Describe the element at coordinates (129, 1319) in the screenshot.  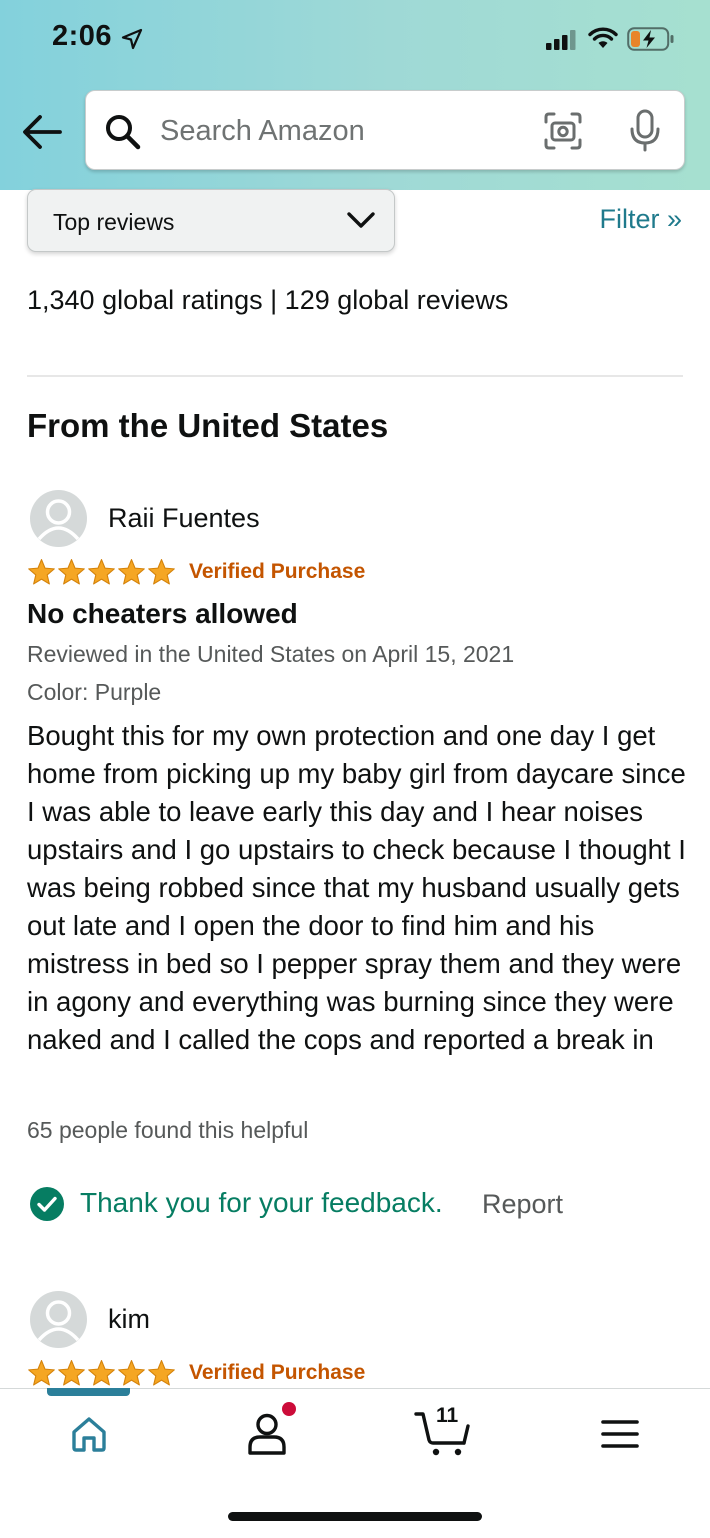
I see `reviewer-name: kim` at that location.